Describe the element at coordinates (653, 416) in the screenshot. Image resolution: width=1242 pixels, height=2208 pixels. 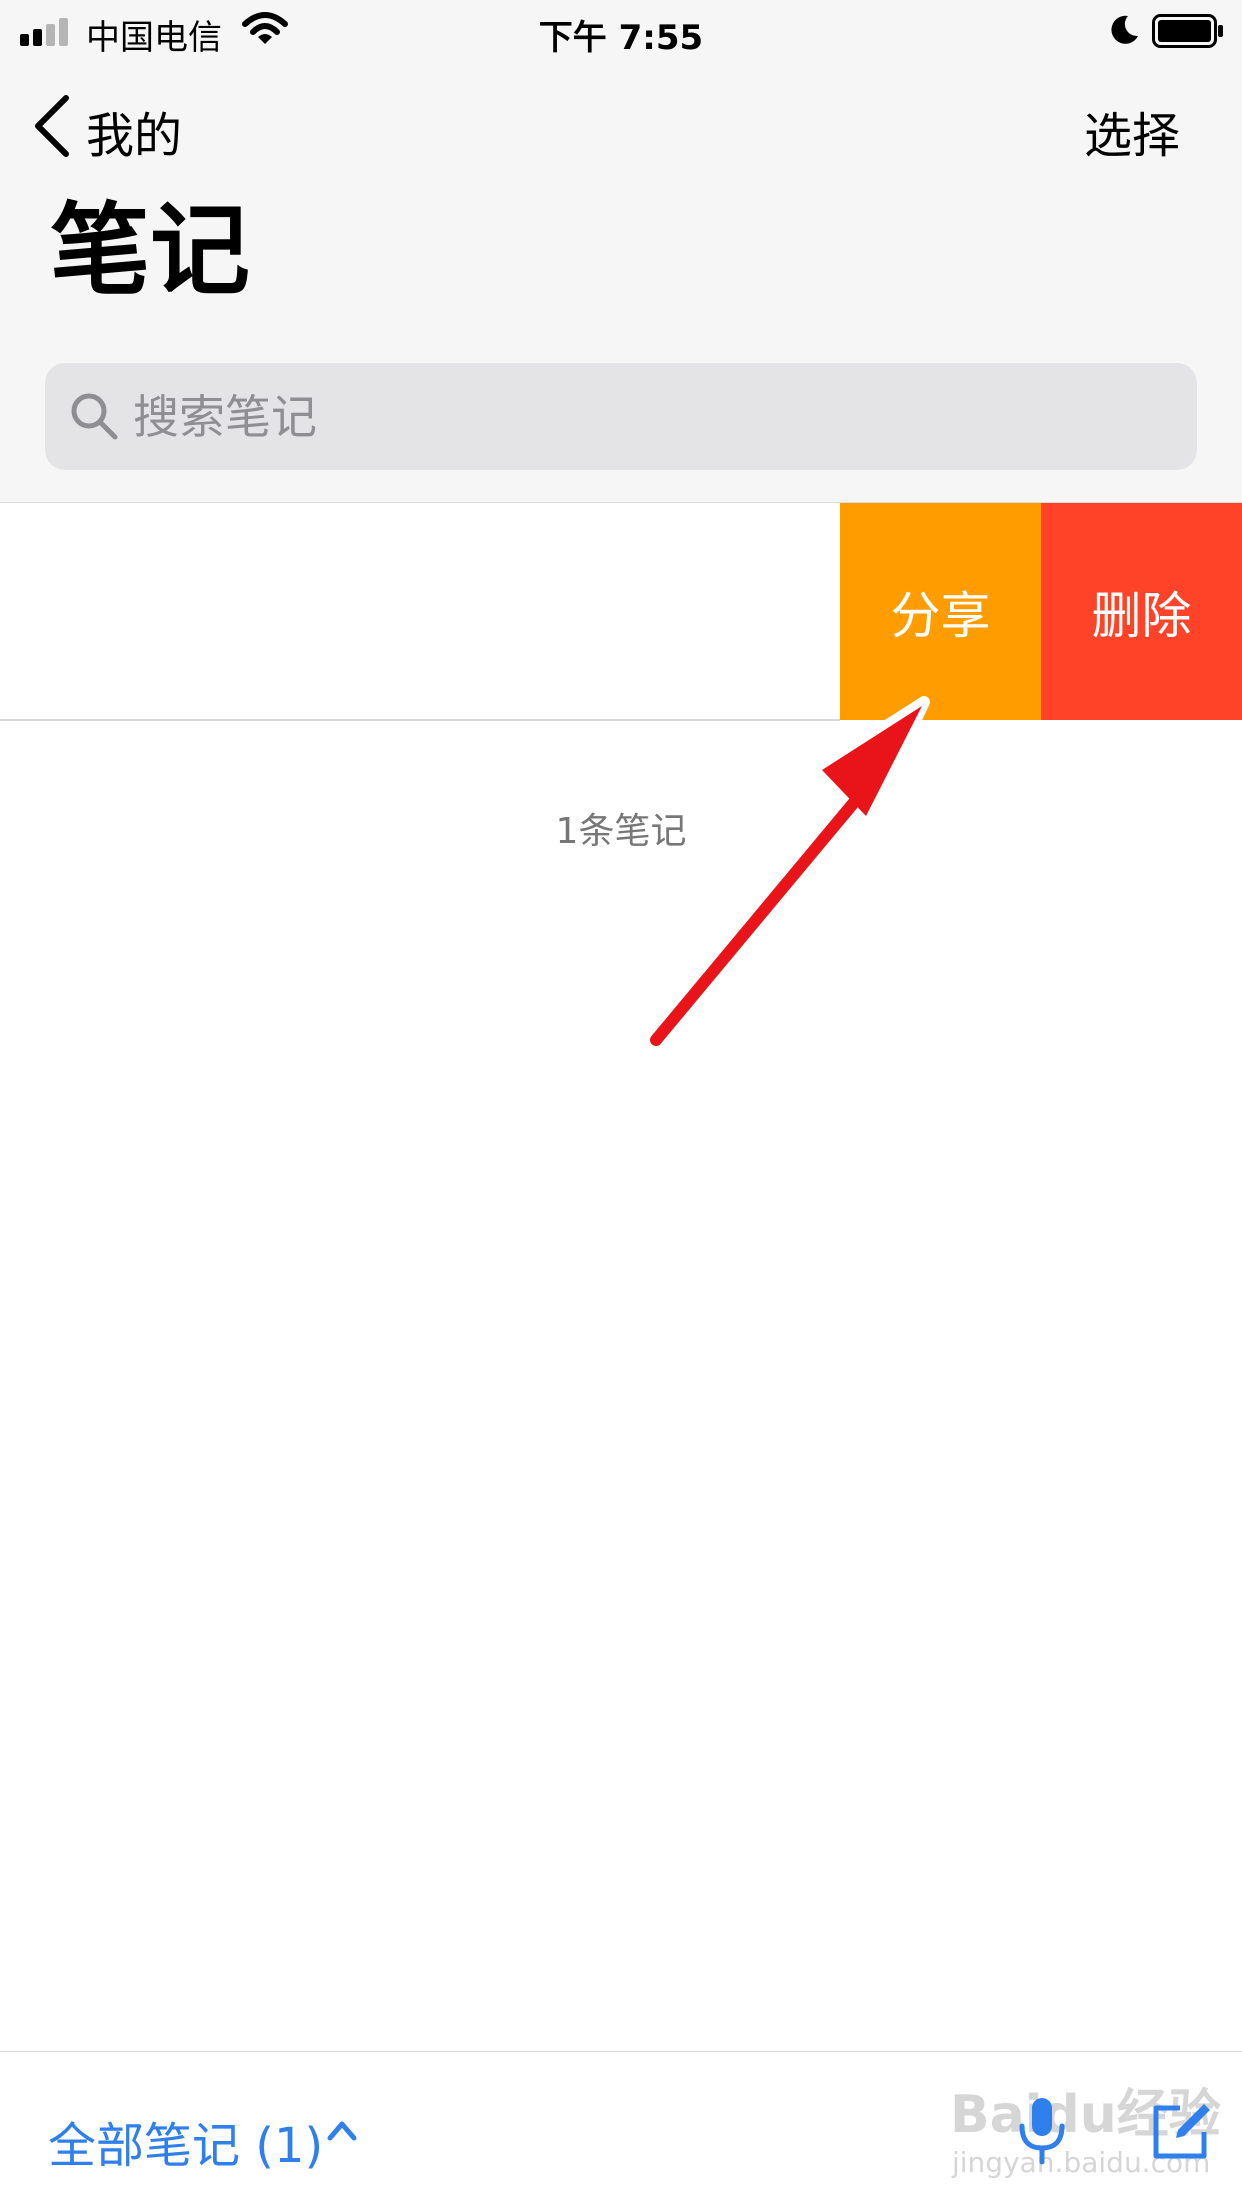
I see `search-input` at that location.